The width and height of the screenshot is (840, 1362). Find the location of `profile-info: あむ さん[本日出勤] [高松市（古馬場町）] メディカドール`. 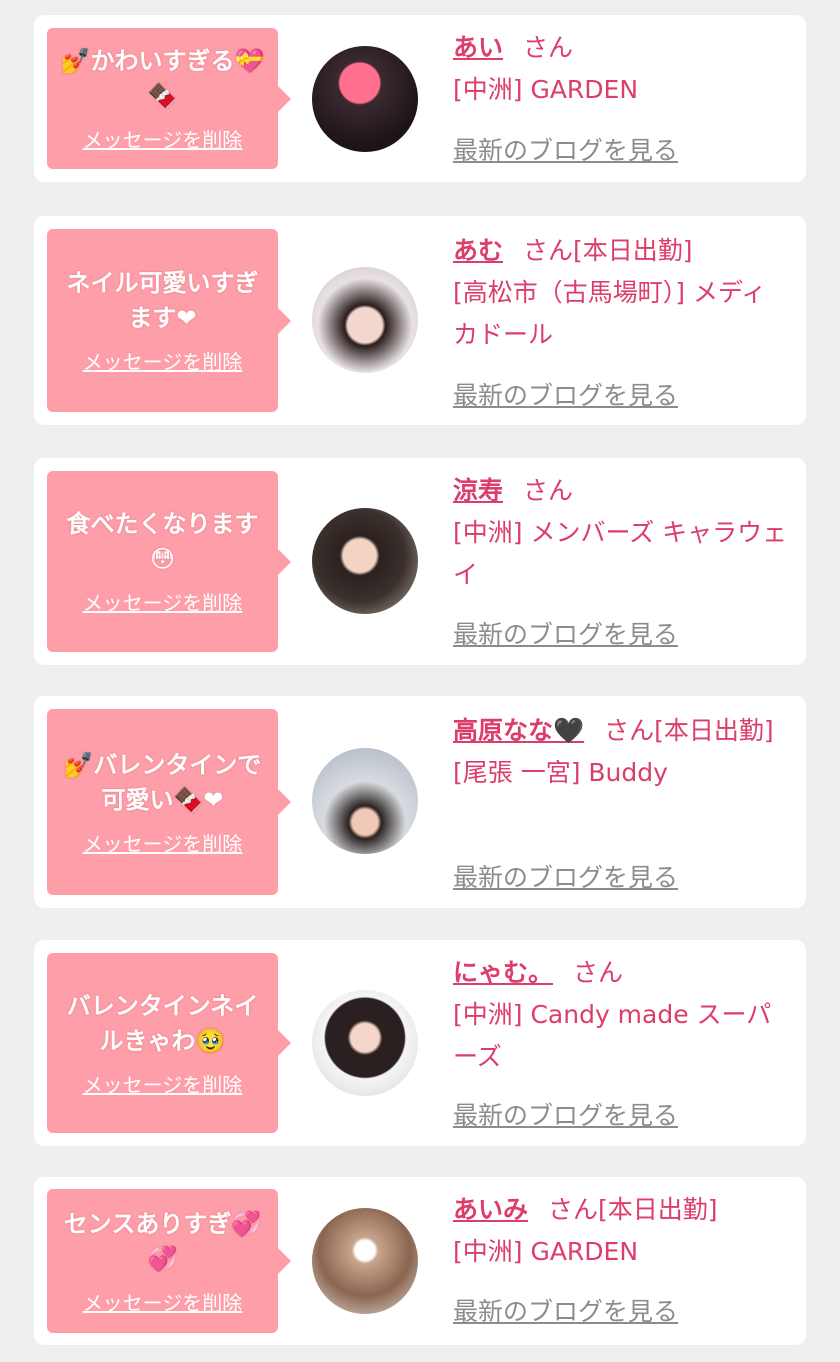

profile-info: あむ さん[本日出勤] [高松市（古馬場町）] メディカドール is located at coordinates (620, 293).